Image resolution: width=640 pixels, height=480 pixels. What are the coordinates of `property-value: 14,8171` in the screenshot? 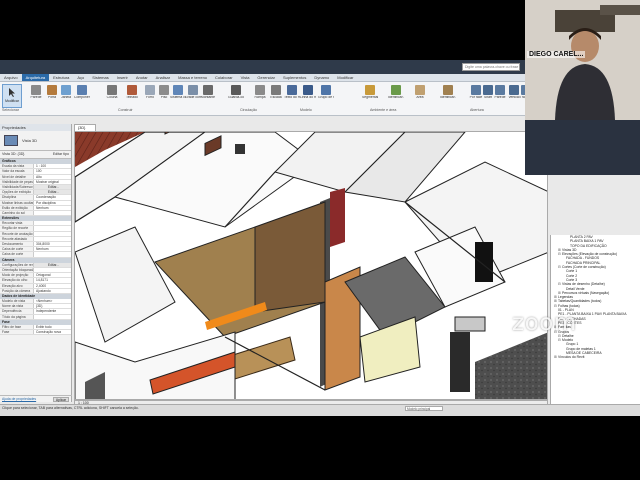 It's located at (52, 280).